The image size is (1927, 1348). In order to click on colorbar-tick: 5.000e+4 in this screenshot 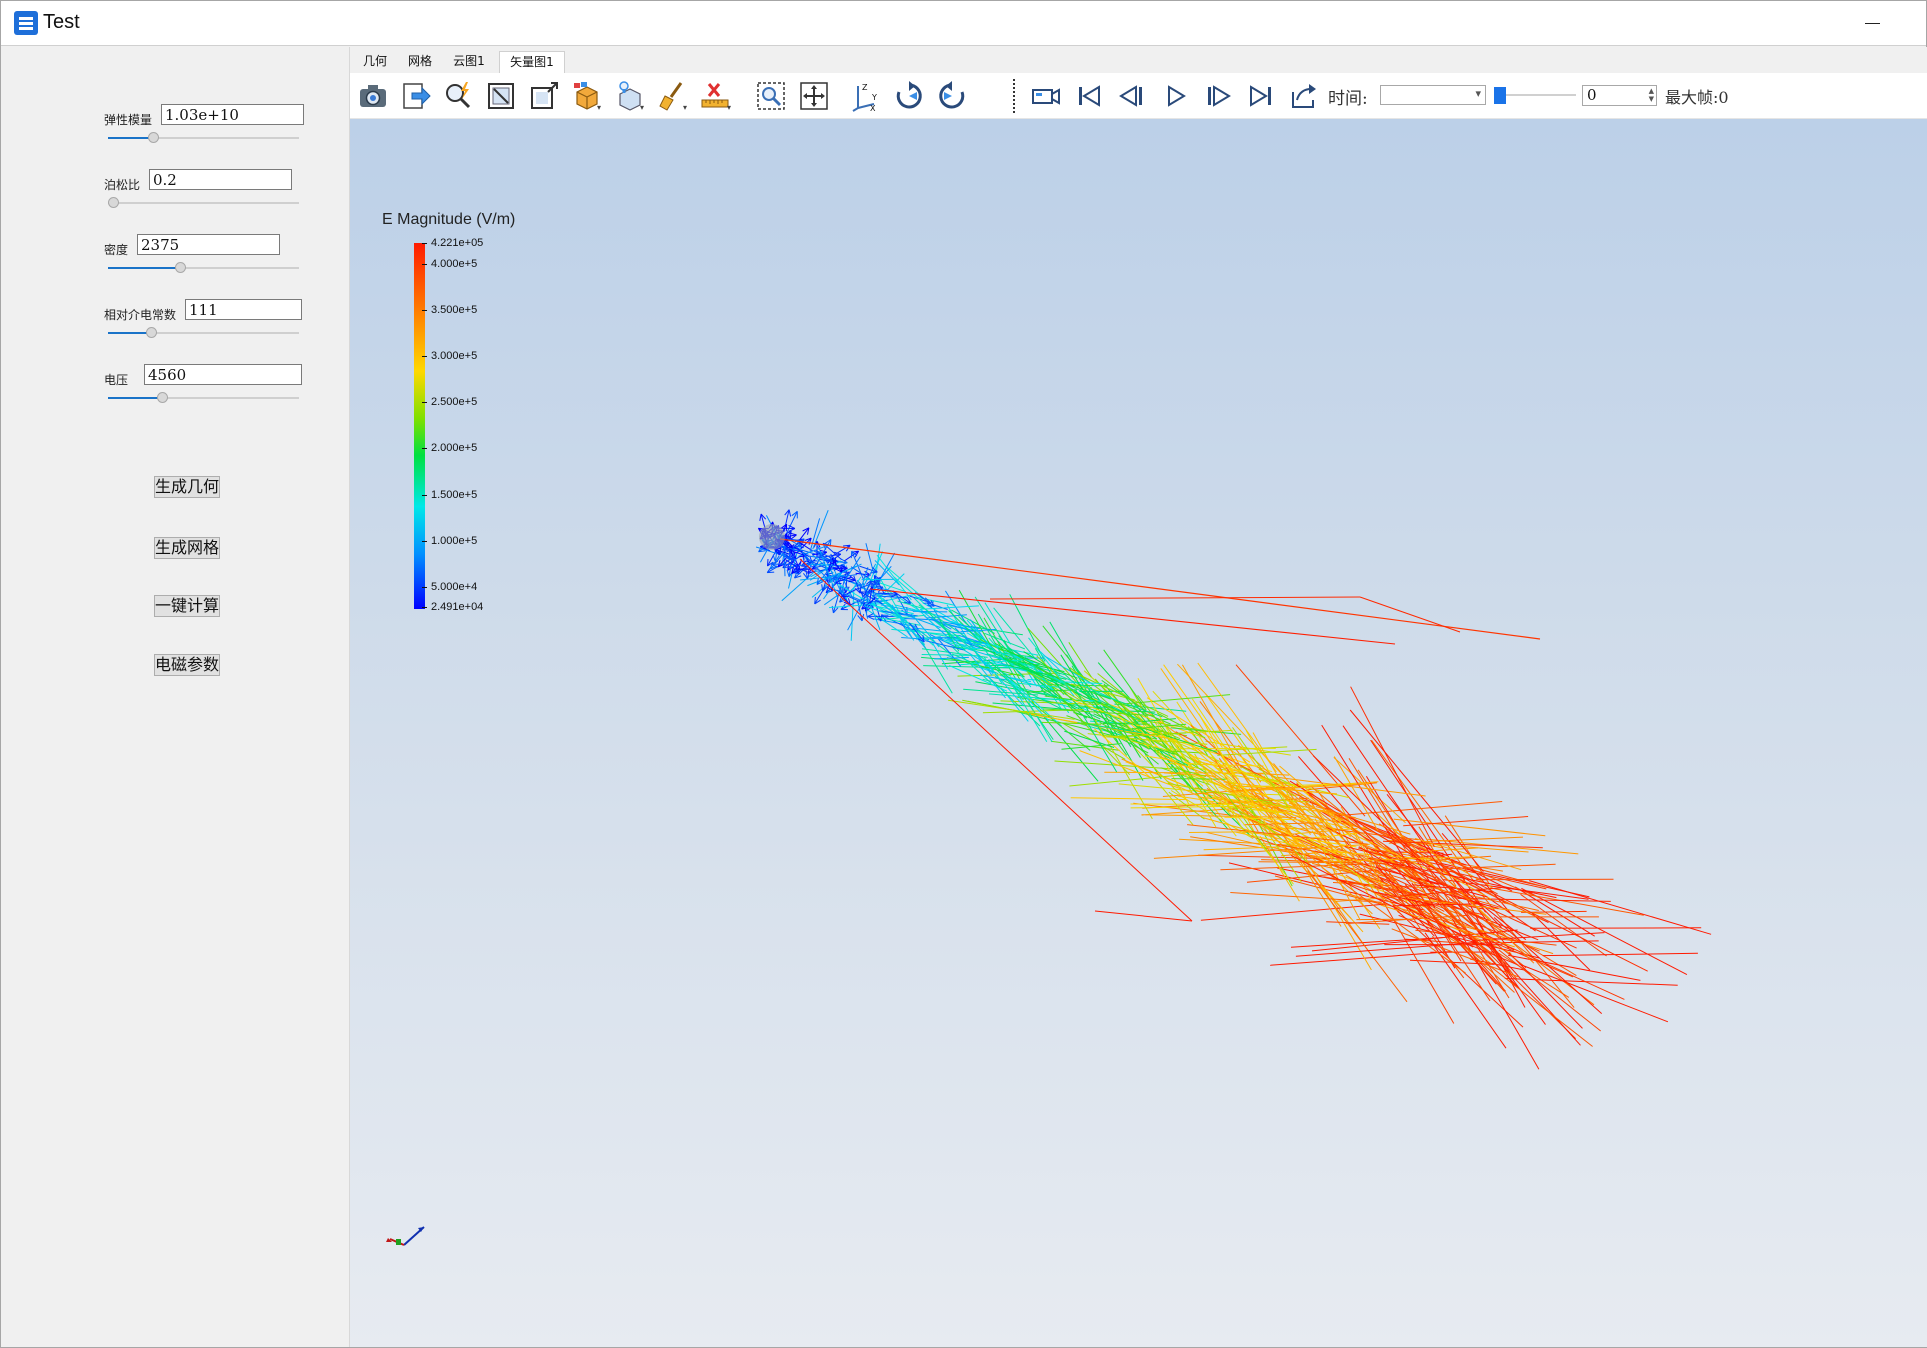, I will do `click(449, 587)`.